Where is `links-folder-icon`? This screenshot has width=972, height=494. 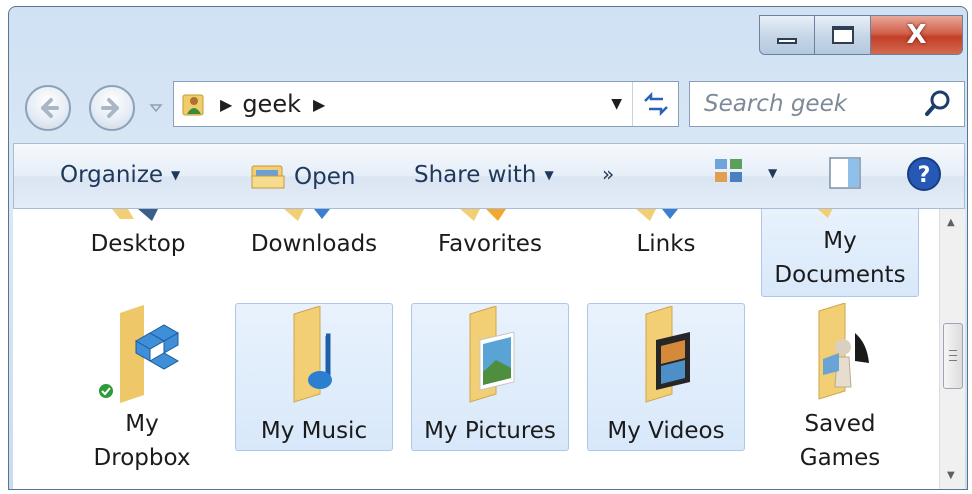 links-folder-icon is located at coordinates (657, 215).